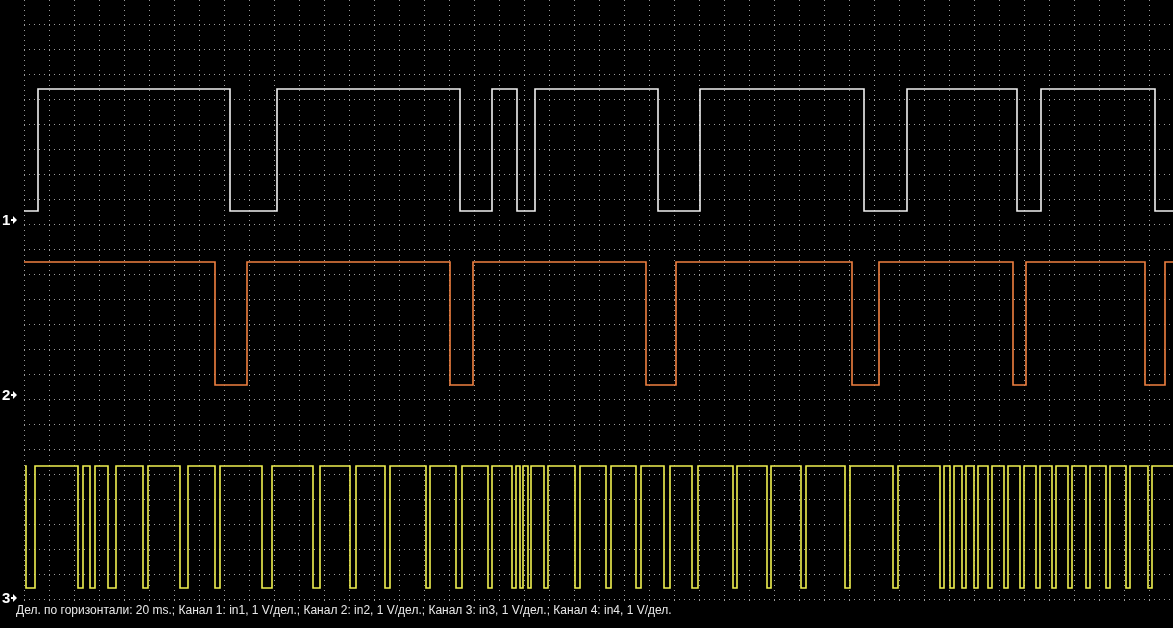 Image resolution: width=1173 pixels, height=628 pixels. I want to click on channel-label: 2, so click(6, 394).